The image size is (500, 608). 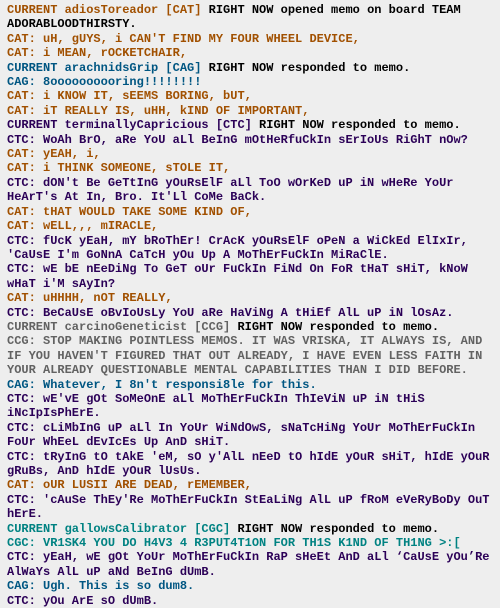 I want to click on message-text: CAT: wELL,,, mIRACLE,, so click(x=83, y=226).